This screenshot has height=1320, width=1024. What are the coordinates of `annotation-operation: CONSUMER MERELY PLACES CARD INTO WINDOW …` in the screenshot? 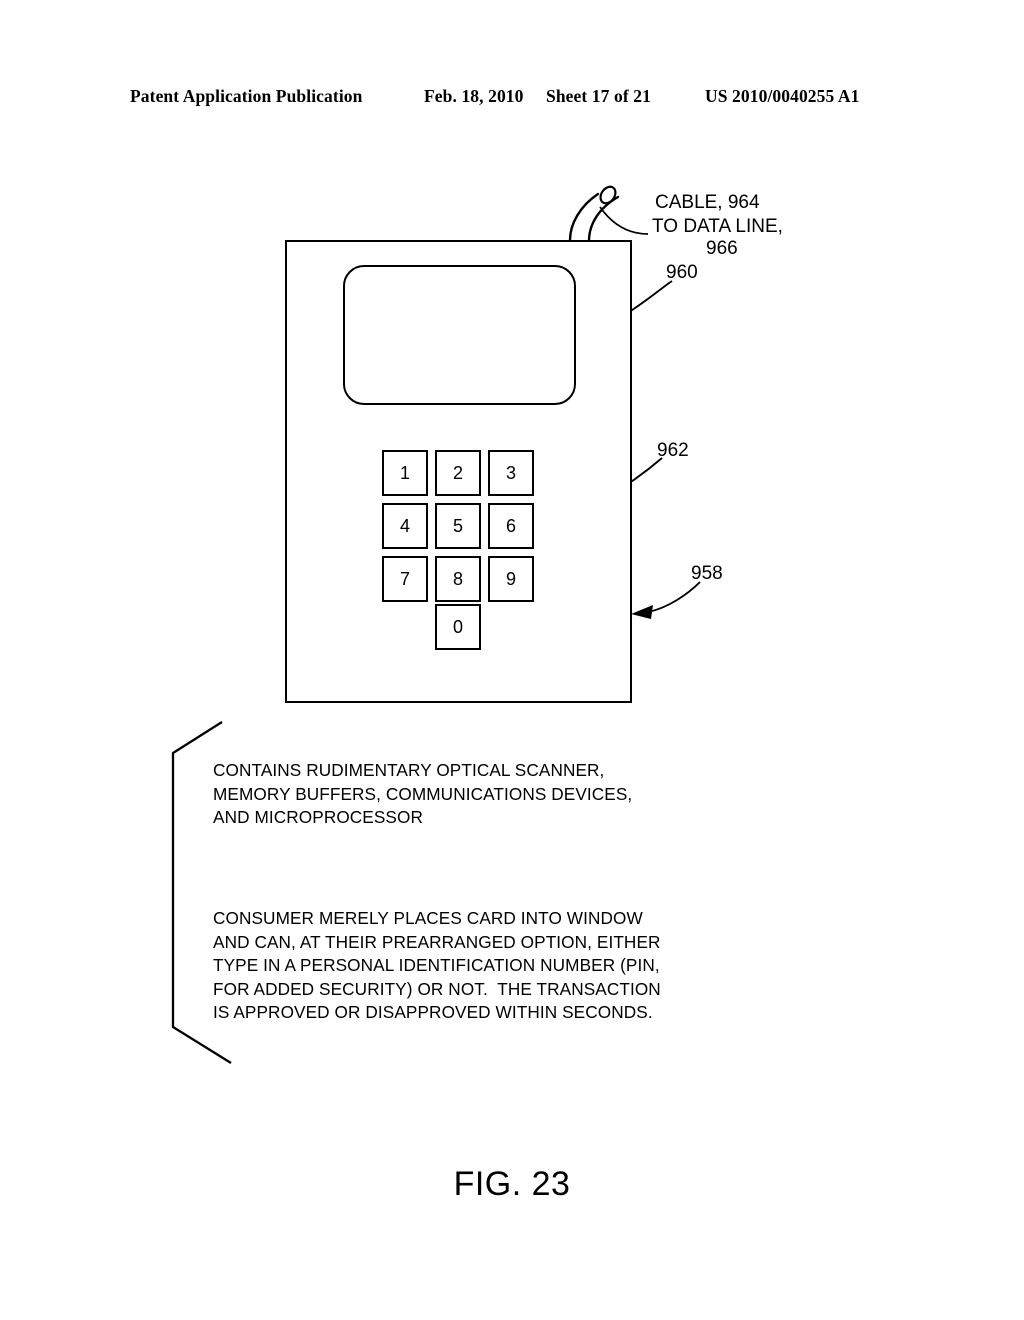 It's located at (437, 965).